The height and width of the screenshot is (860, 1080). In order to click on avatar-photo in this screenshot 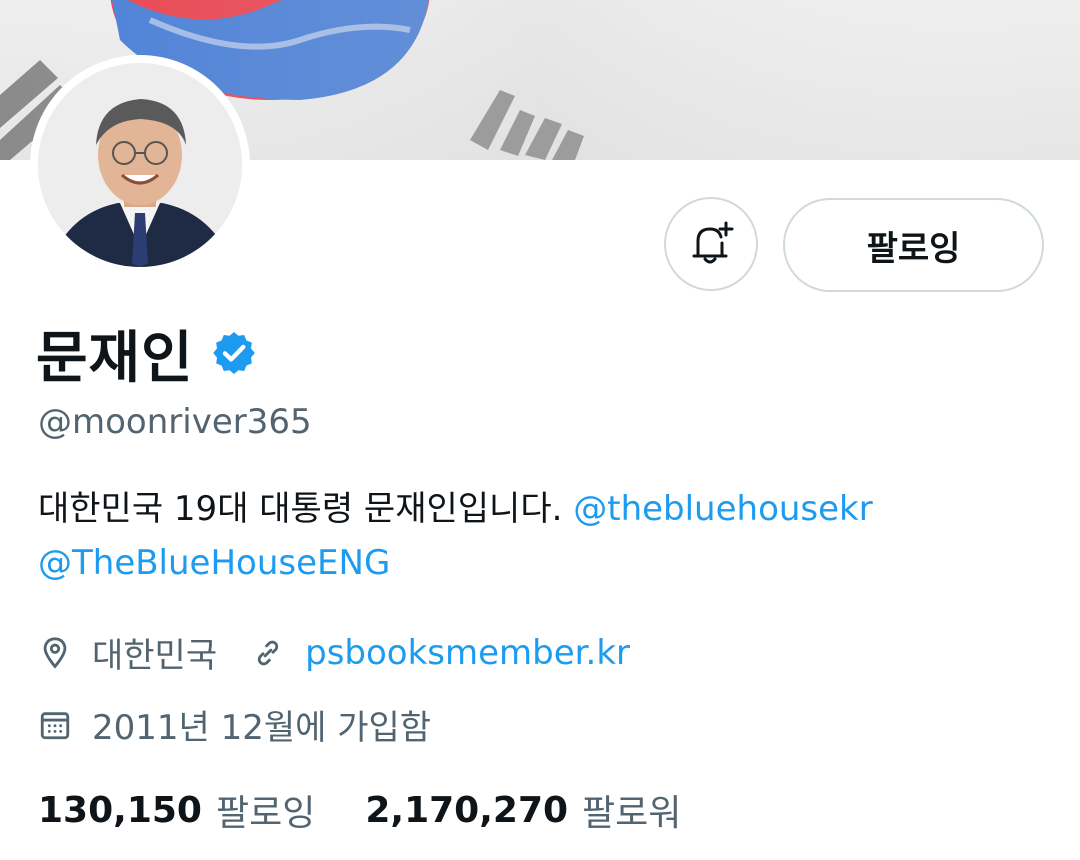, I will do `click(140, 165)`.